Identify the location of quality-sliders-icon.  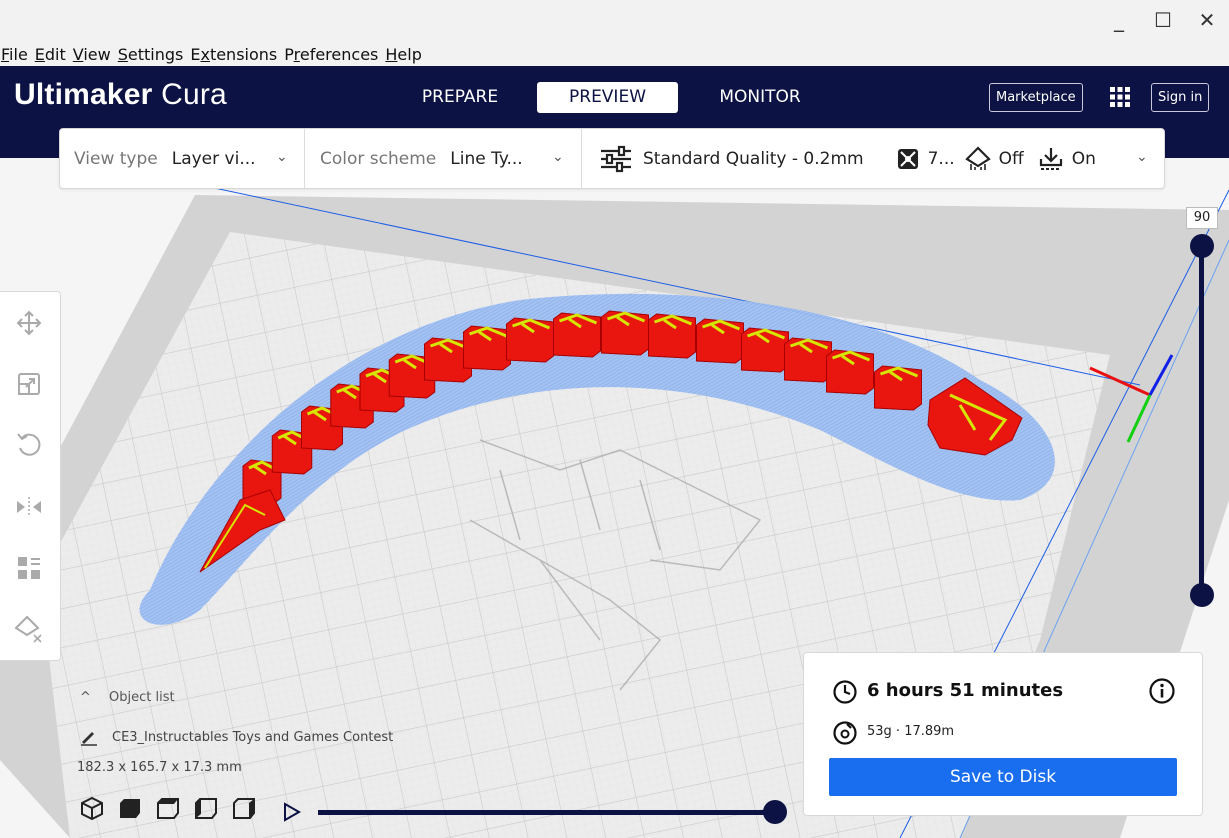
(616, 158).